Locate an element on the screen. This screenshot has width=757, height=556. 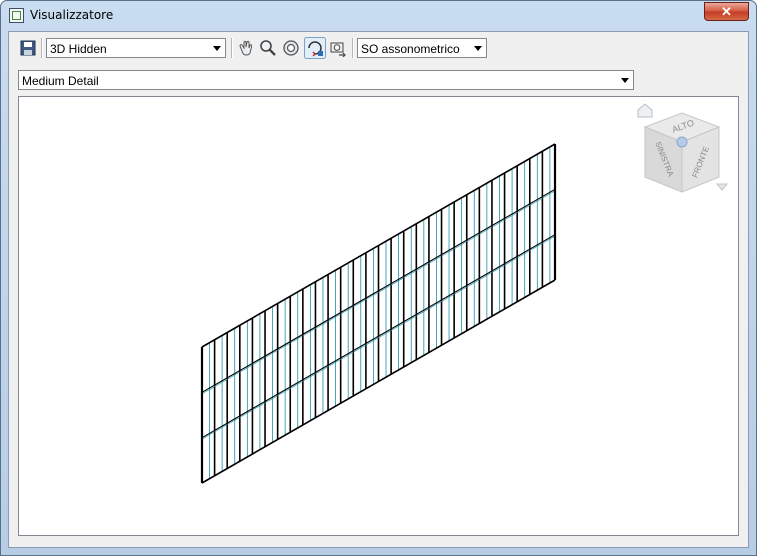
app-icon is located at coordinates (16, 15).